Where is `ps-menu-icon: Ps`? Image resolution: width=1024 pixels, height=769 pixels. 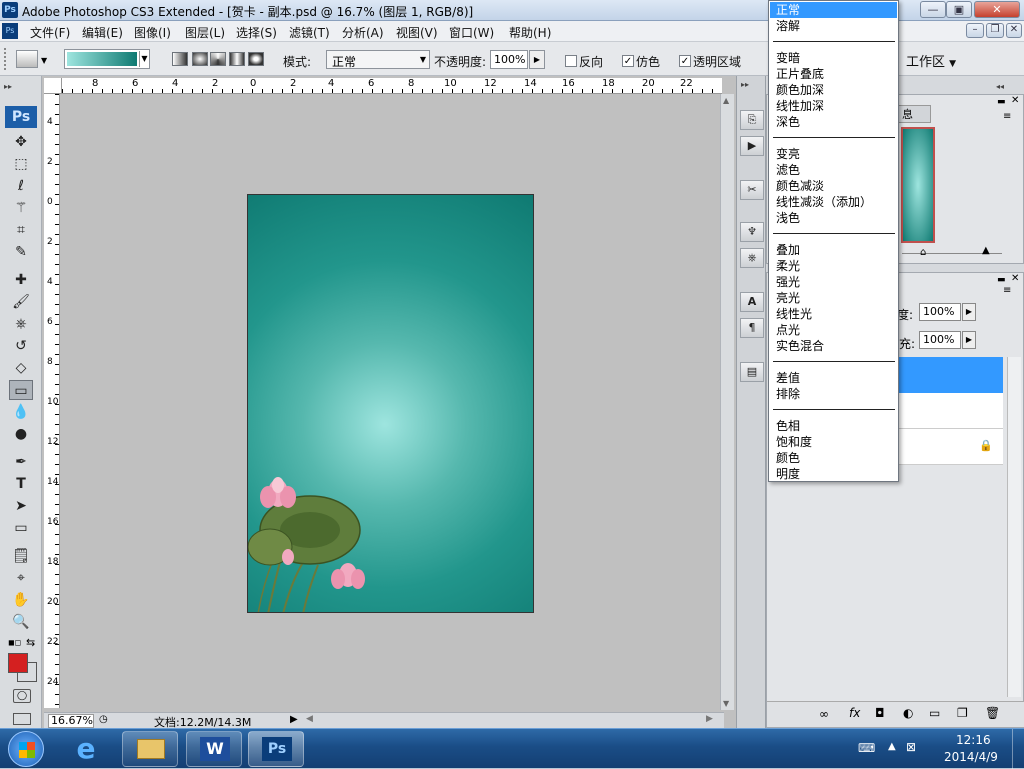 ps-menu-icon: Ps is located at coordinates (10, 31).